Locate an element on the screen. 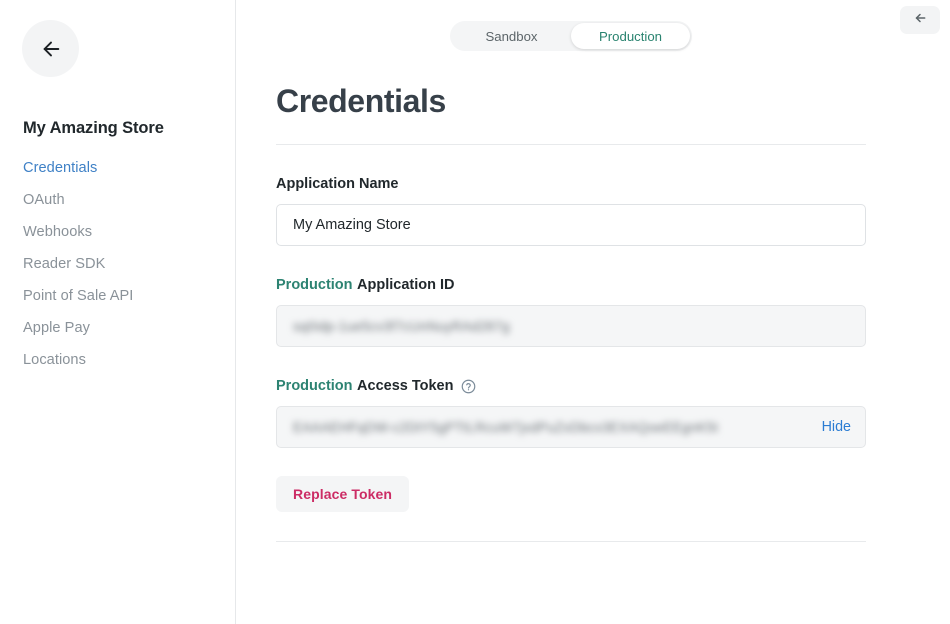  replace-token-button: Replace Token is located at coordinates (343, 494).